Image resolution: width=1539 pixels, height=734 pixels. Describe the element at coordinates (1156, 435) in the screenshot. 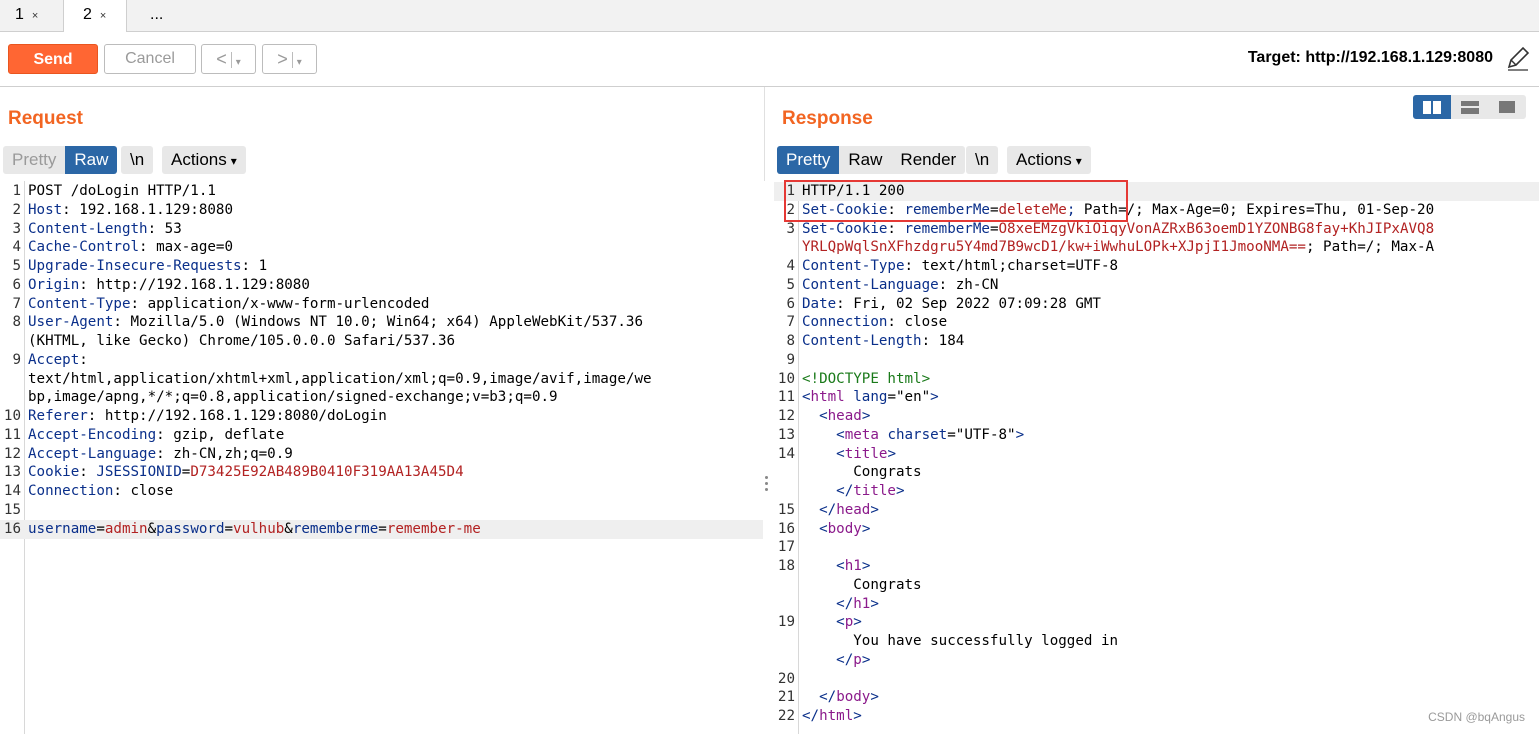

I see `code-line: 13 <meta charset="UTF-8">` at that location.